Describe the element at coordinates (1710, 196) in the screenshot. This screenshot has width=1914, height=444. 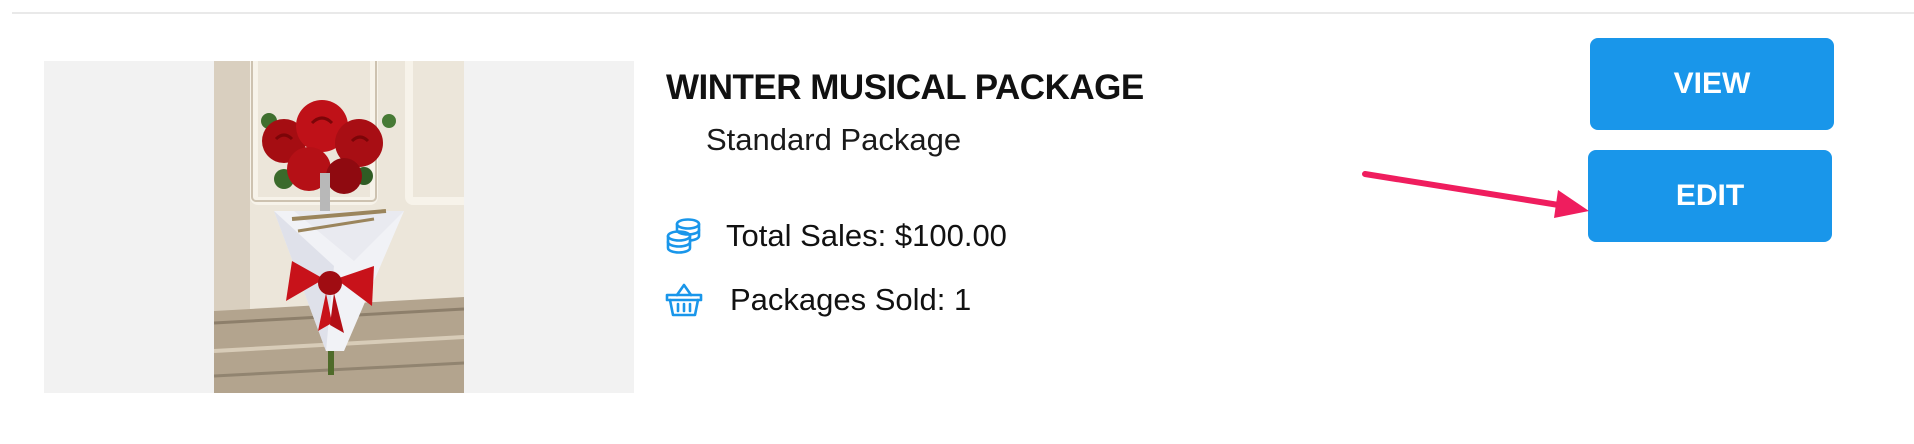
I see `edit-button: EDIT` at that location.